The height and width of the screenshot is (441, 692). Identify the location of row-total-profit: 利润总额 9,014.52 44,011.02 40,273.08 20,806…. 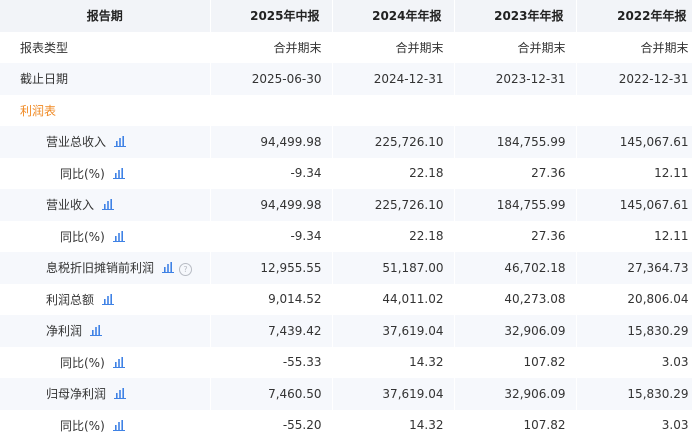
(346, 300).